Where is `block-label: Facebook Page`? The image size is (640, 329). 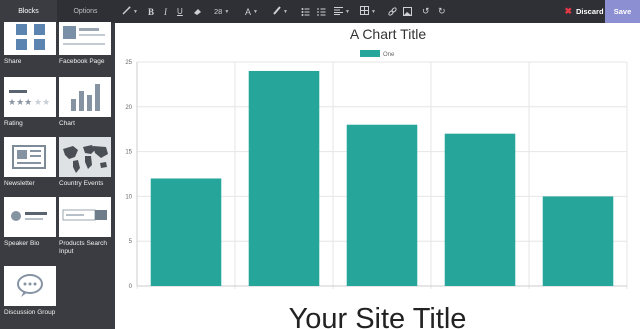
block-label: Facebook Page is located at coordinates (82, 61).